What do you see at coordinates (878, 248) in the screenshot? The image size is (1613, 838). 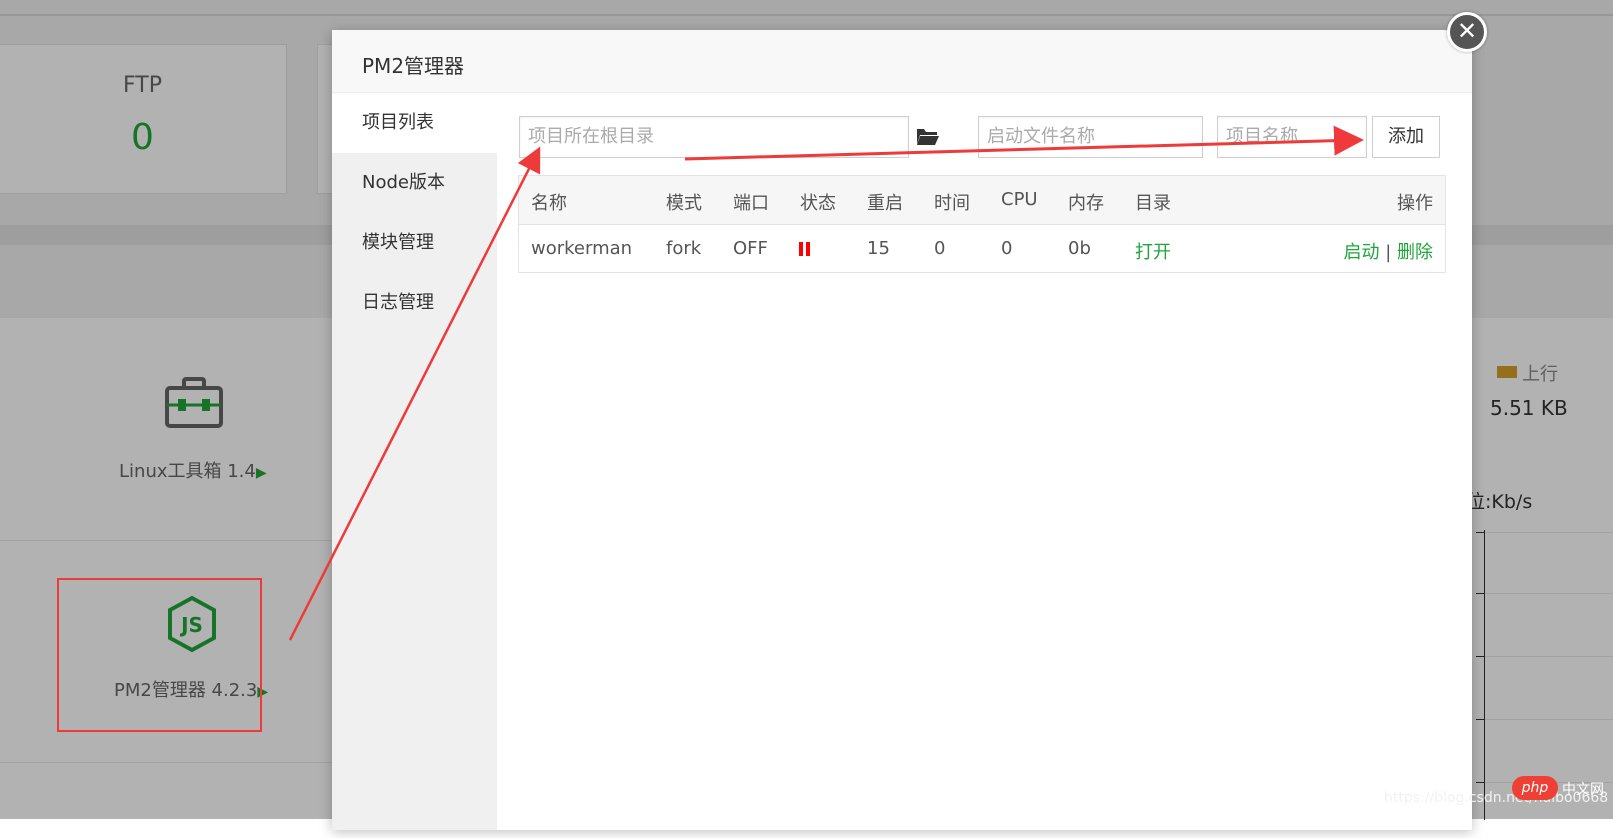 I see `cell-restarts: 15` at bounding box center [878, 248].